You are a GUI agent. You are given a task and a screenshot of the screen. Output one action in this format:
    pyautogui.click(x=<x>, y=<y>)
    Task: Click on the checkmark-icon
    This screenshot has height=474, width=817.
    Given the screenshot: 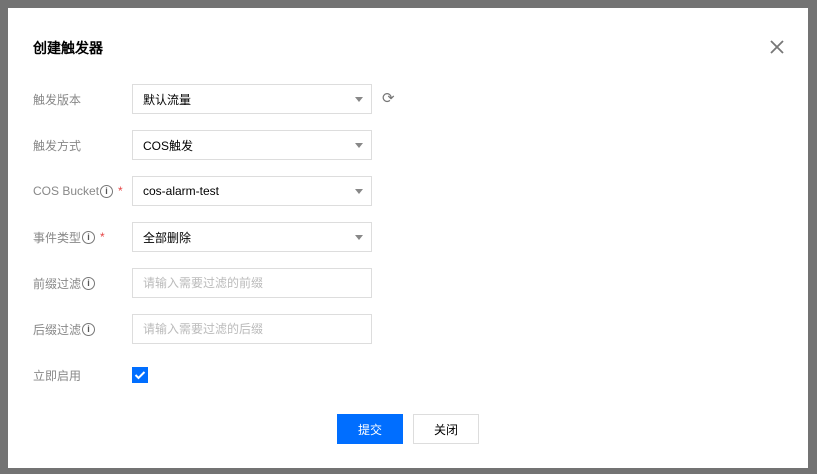 What is the action you would take?
    pyautogui.click(x=140, y=375)
    